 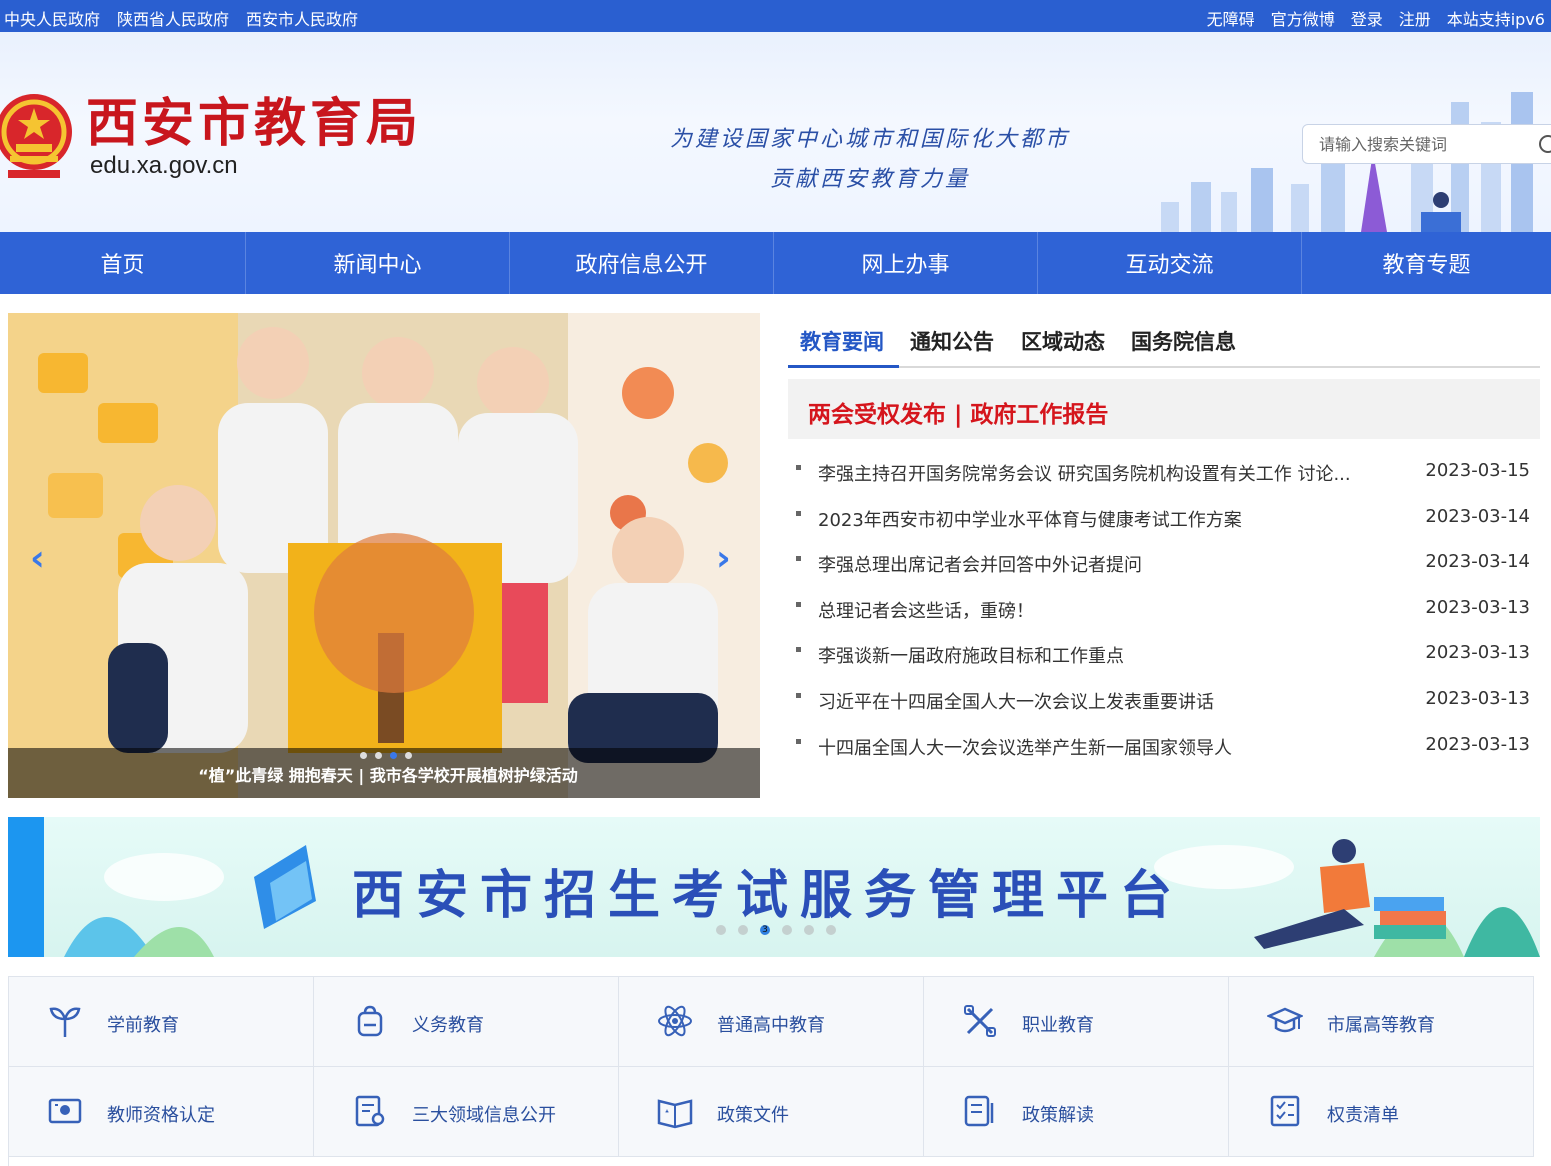 I want to click on service-preschool: 学前教育, so click(x=161, y=1022).